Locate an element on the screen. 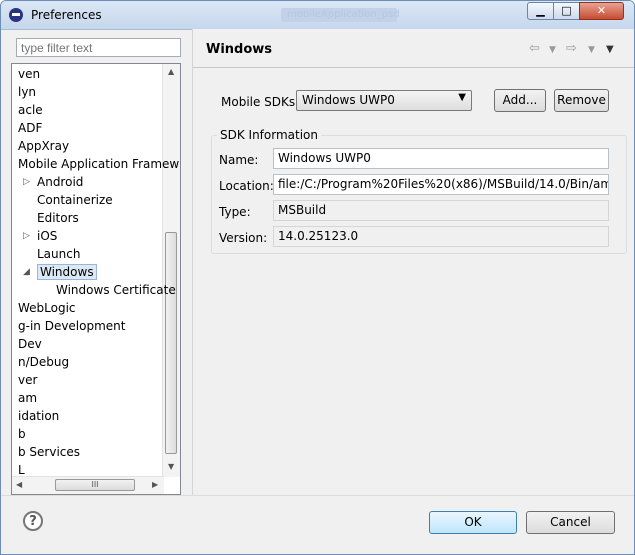 The image size is (635, 555). minimize-button: ▁ is located at coordinates (540, 11).